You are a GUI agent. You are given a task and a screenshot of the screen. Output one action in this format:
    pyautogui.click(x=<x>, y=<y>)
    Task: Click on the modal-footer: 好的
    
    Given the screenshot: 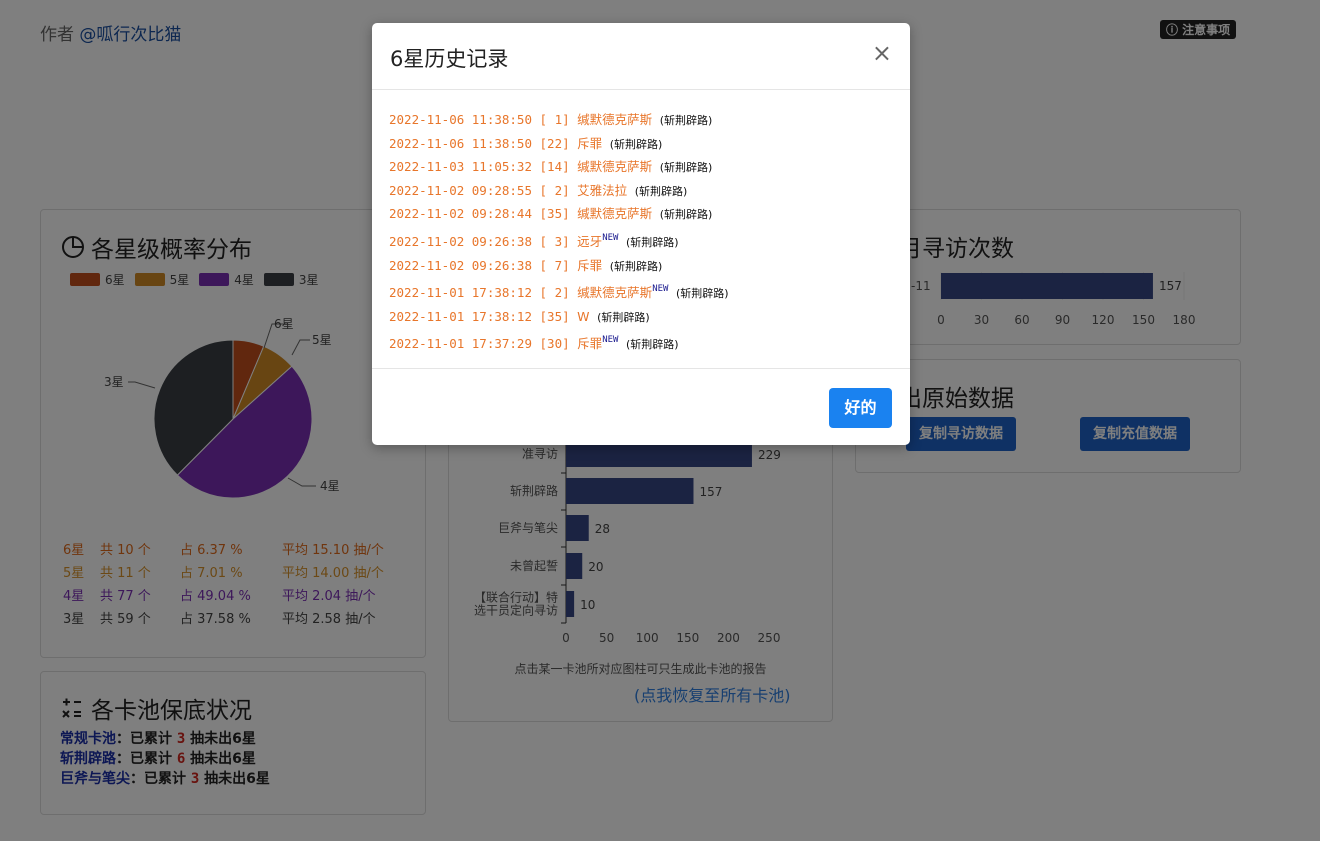 What is the action you would take?
    pyautogui.click(x=641, y=407)
    